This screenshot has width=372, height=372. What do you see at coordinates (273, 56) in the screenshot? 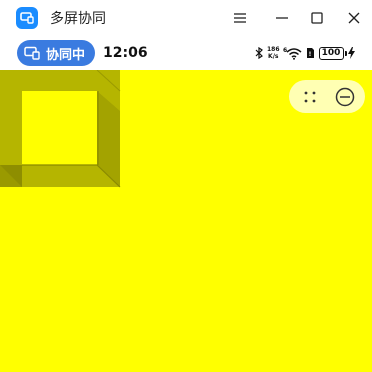
I see `network-speed-unit: K/s` at bounding box center [273, 56].